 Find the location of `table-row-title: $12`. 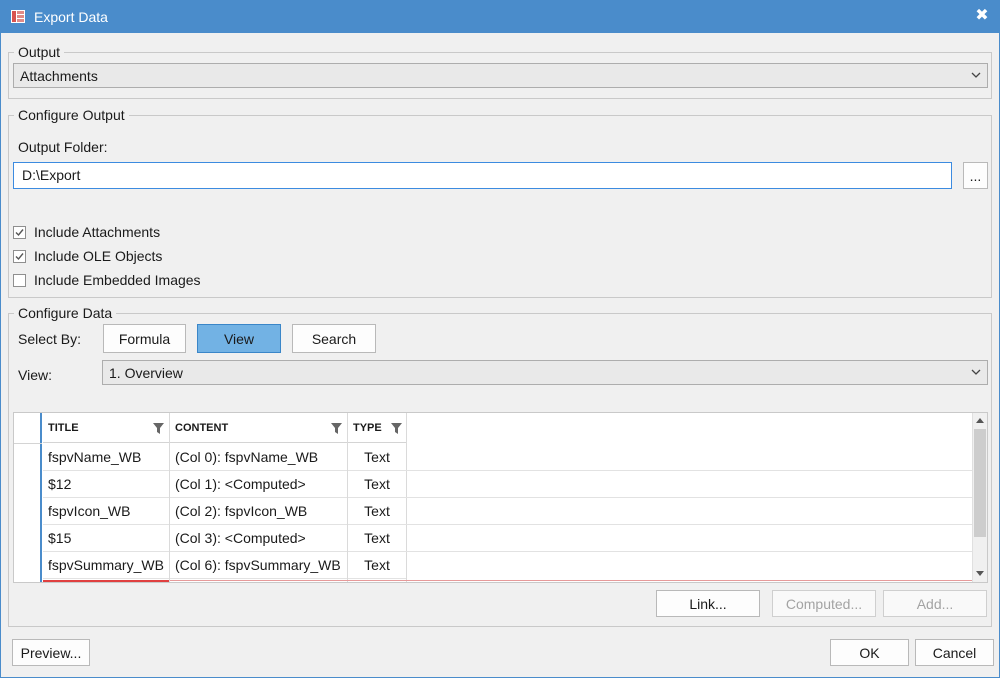

table-row-title: $12 is located at coordinates (106, 484).